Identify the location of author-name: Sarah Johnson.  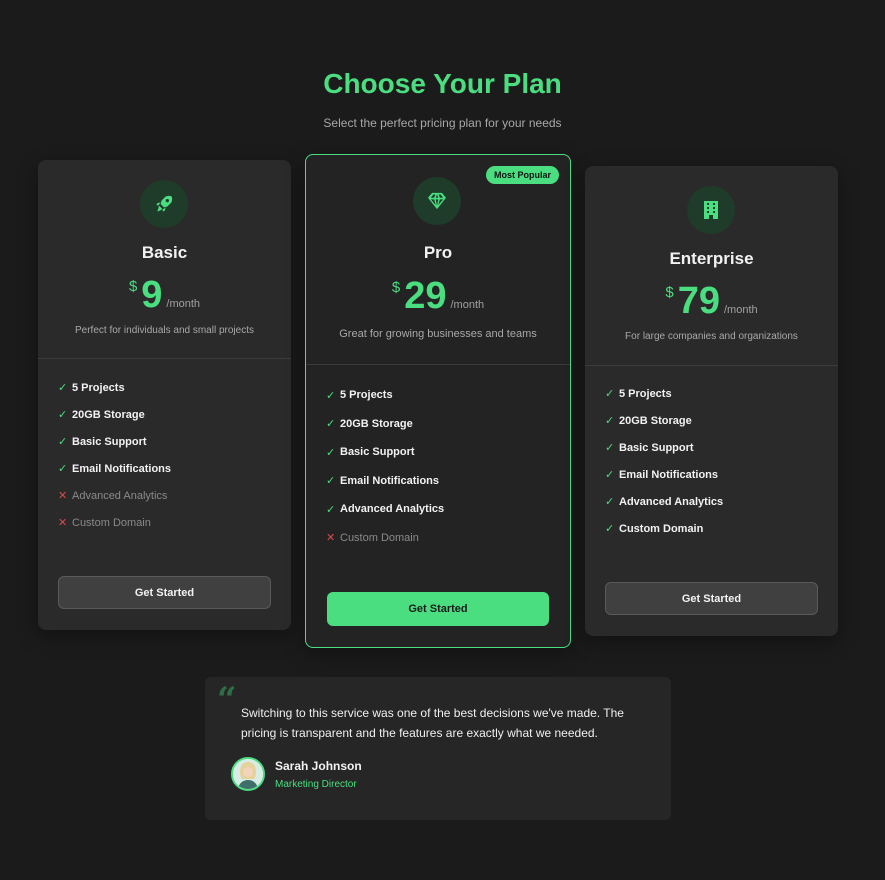
(318, 766).